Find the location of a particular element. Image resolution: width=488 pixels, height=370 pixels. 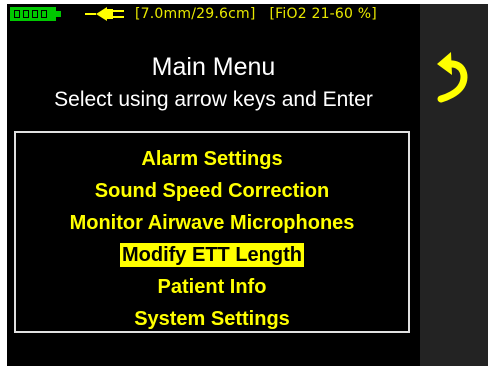

menu-item-label: Monitor Airwave Microphones is located at coordinates (212, 223).